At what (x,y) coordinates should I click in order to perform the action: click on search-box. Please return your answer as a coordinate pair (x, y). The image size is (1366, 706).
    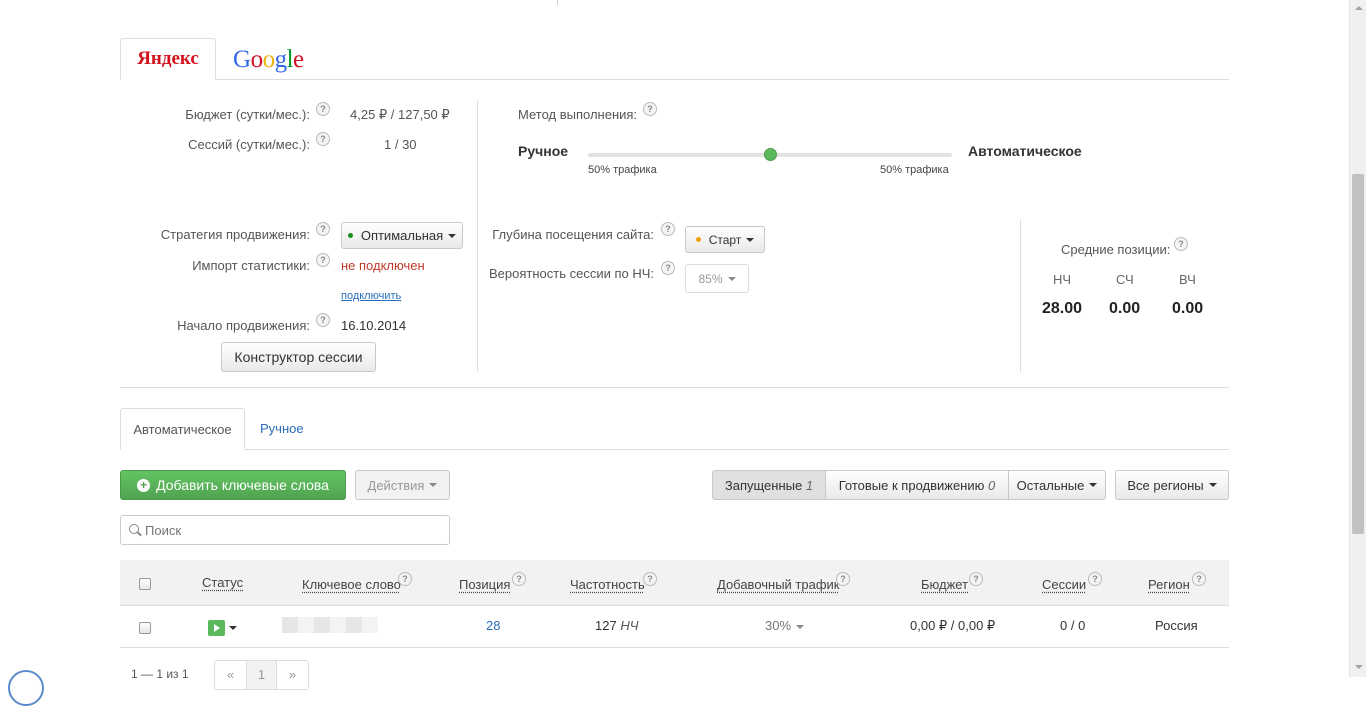
    Looking at the image, I should click on (285, 530).